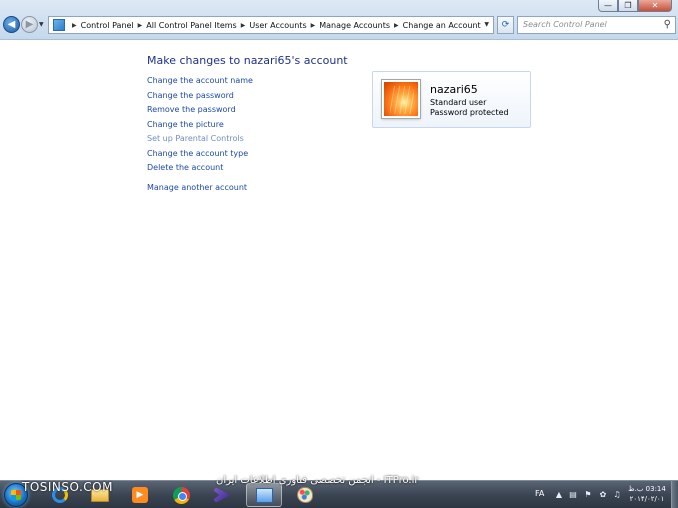  What do you see at coordinates (608, 6) in the screenshot?
I see `minimize-button: —` at bounding box center [608, 6].